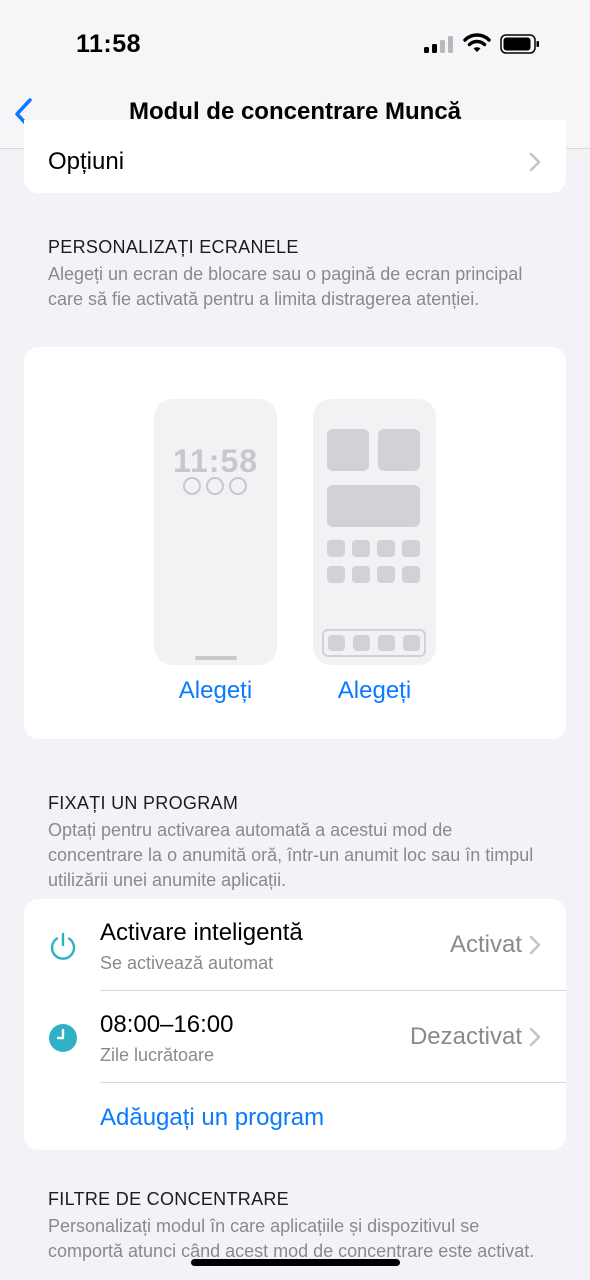 The width and height of the screenshot is (590, 1280). I want to click on dock, so click(374, 643).